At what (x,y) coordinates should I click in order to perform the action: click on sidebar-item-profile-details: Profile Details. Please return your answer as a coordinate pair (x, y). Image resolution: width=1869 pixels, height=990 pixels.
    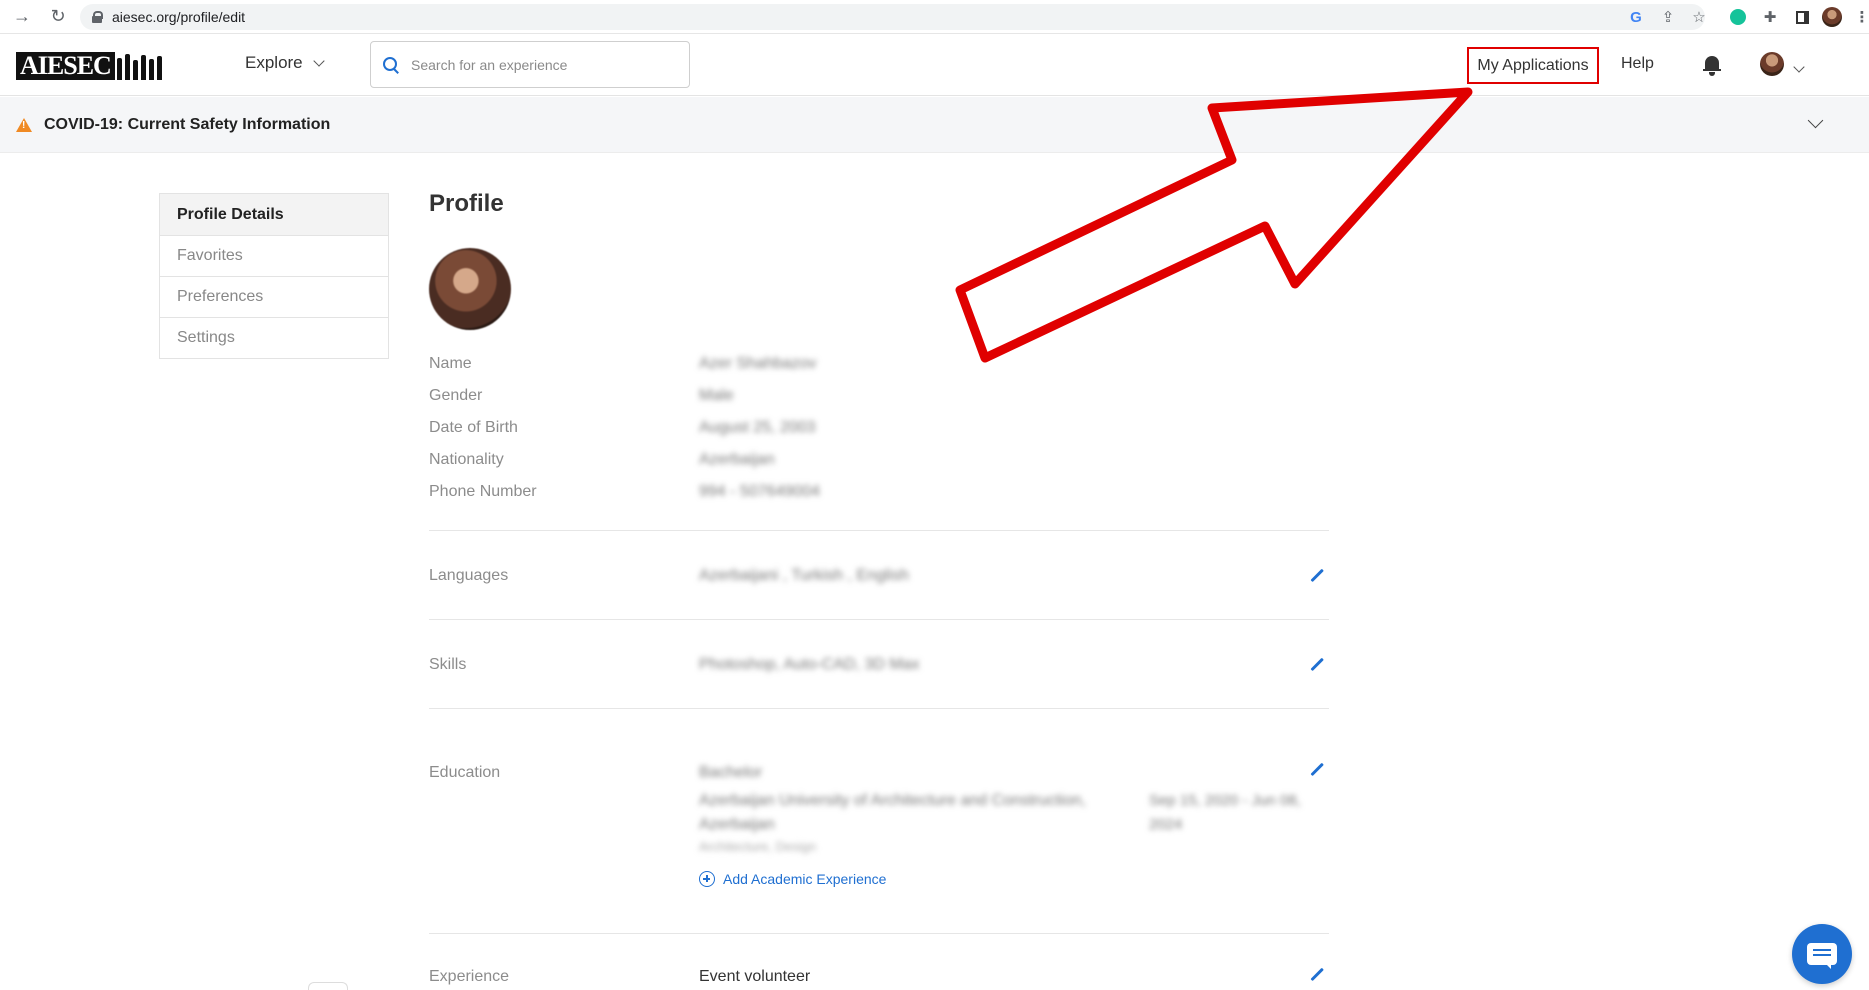
    Looking at the image, I should click on (274, 214).